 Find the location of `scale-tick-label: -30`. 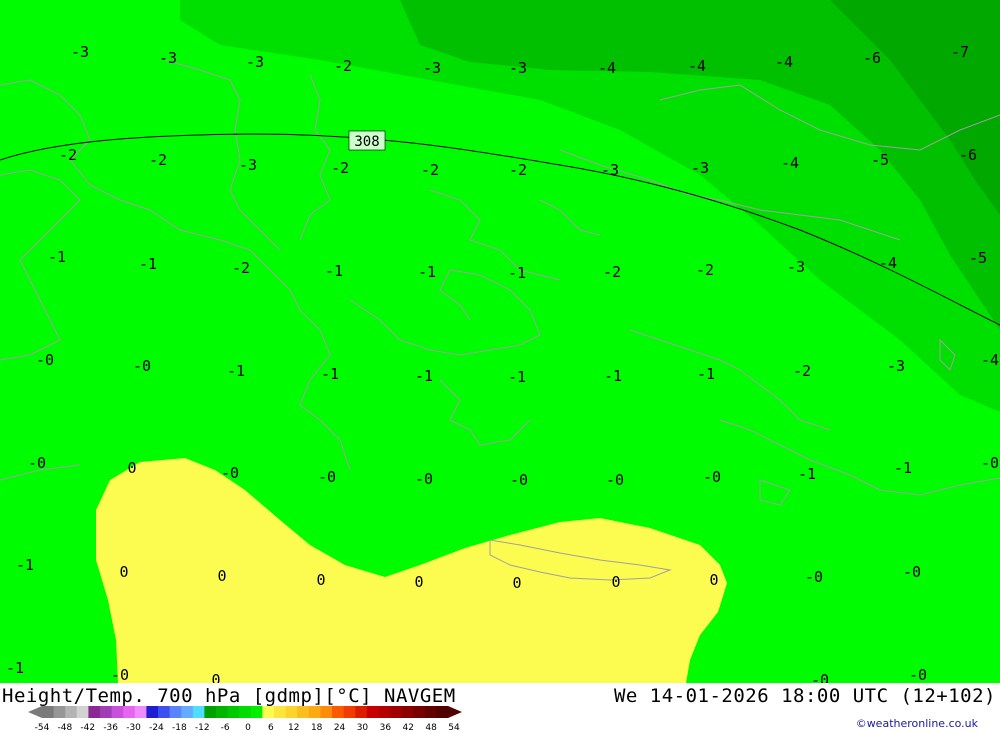

scale-tick-label: -30 is located at coordinates (133, 727).